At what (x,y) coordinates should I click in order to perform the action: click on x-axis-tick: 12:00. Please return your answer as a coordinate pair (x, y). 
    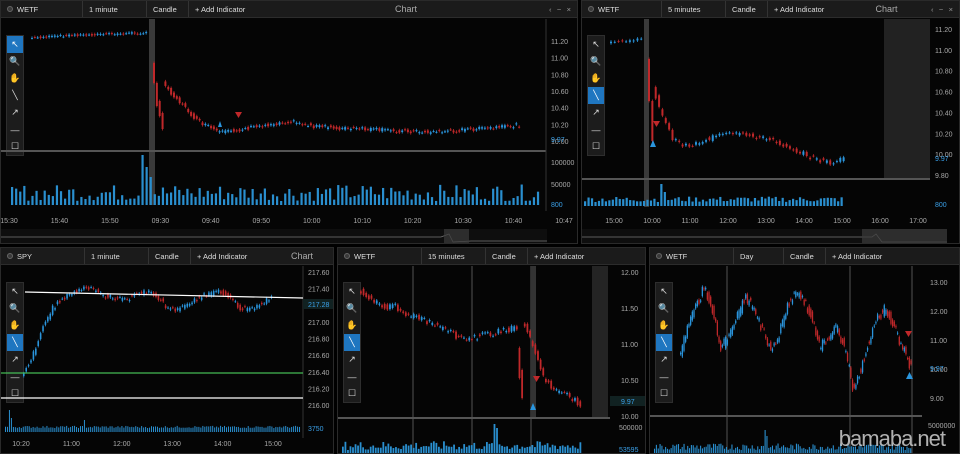
    Looking at the image, I should click on (122, 444).